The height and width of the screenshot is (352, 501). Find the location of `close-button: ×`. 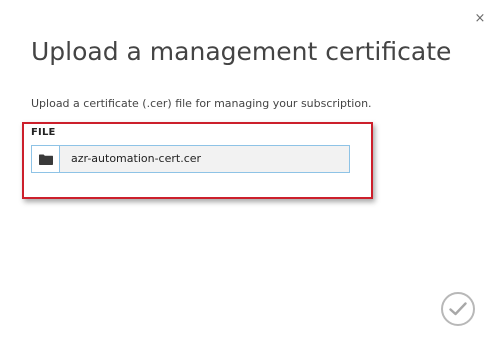

close-button: × is located at coordinates (480, 19).